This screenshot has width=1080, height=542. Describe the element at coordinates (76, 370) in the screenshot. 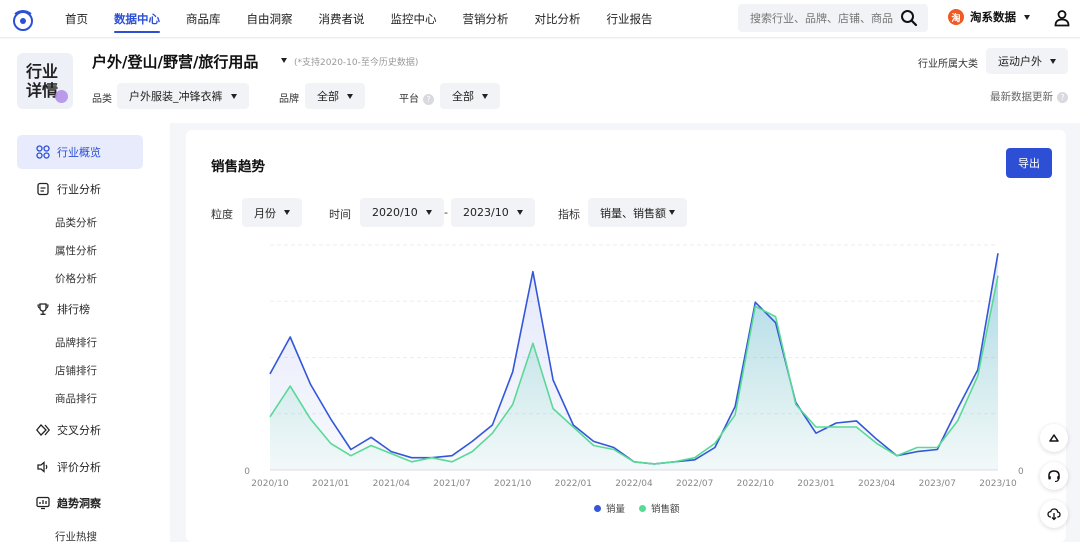

I see `sidebar-subitem-shop-ranking: 店铺排行` at that location.